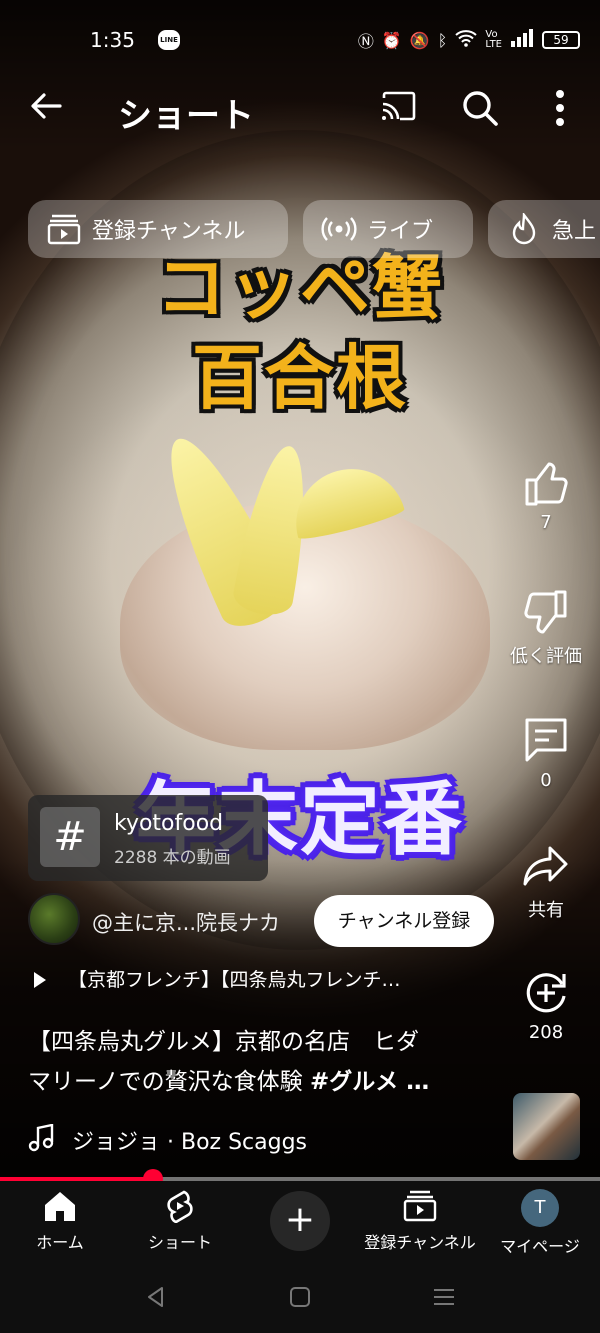 The image size is (600, 1333). Describe the element at coordinates (546, 780) in the screenshot. I see `comment-count: 0` at that location.